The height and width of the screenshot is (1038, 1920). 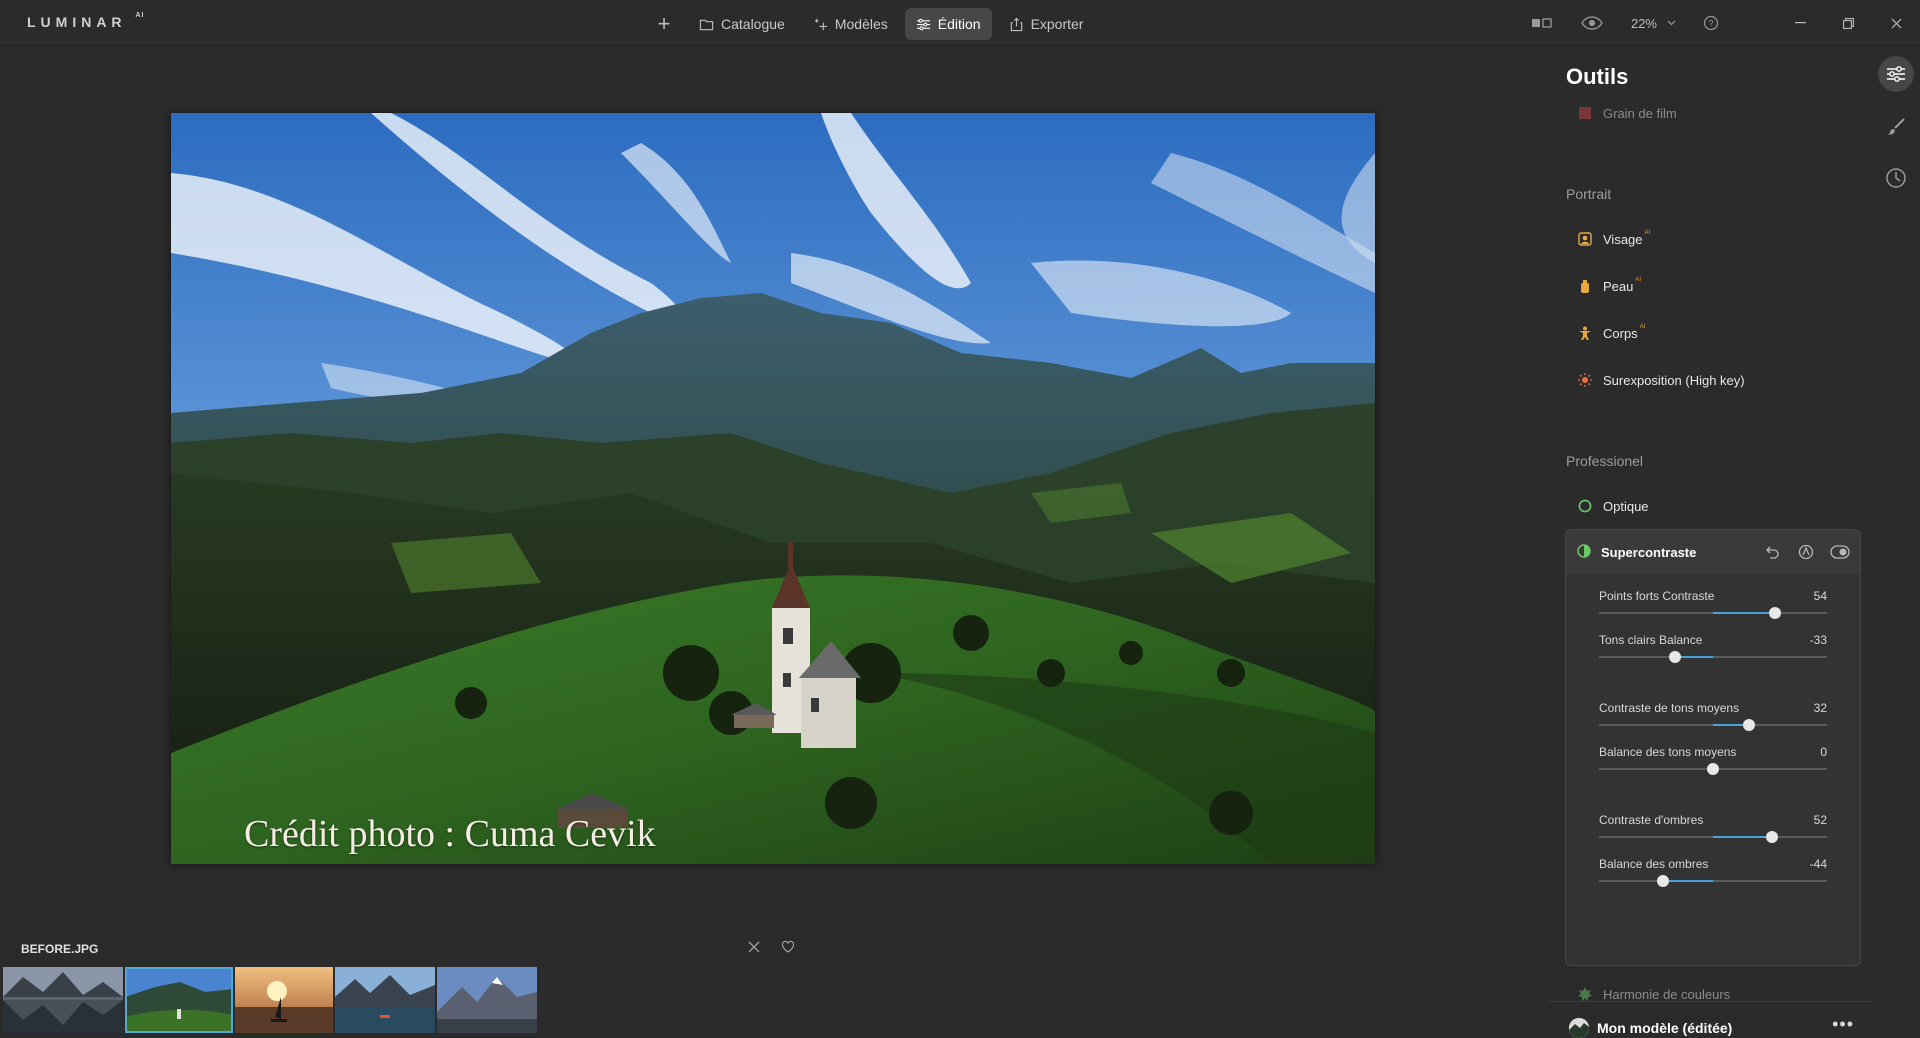 I want to click on reject-icon, so click(x=756, y=949).